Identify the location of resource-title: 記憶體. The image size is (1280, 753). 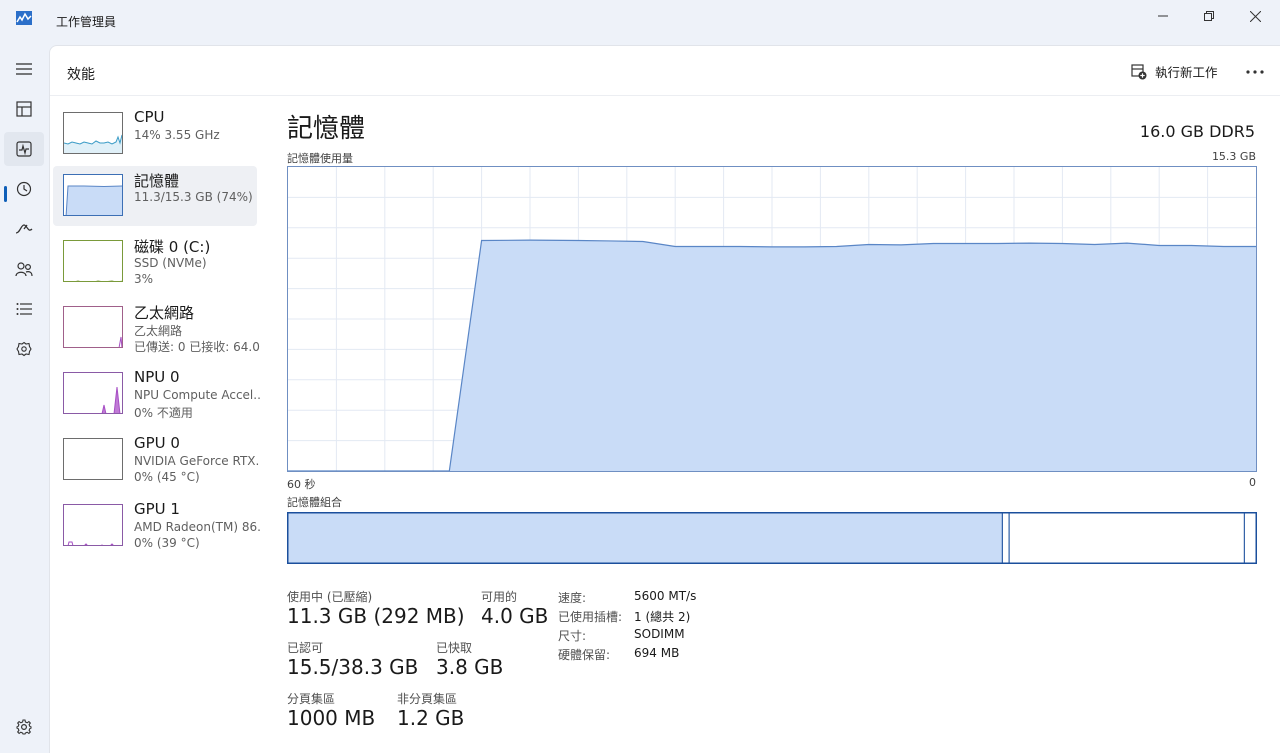
(157, 181).